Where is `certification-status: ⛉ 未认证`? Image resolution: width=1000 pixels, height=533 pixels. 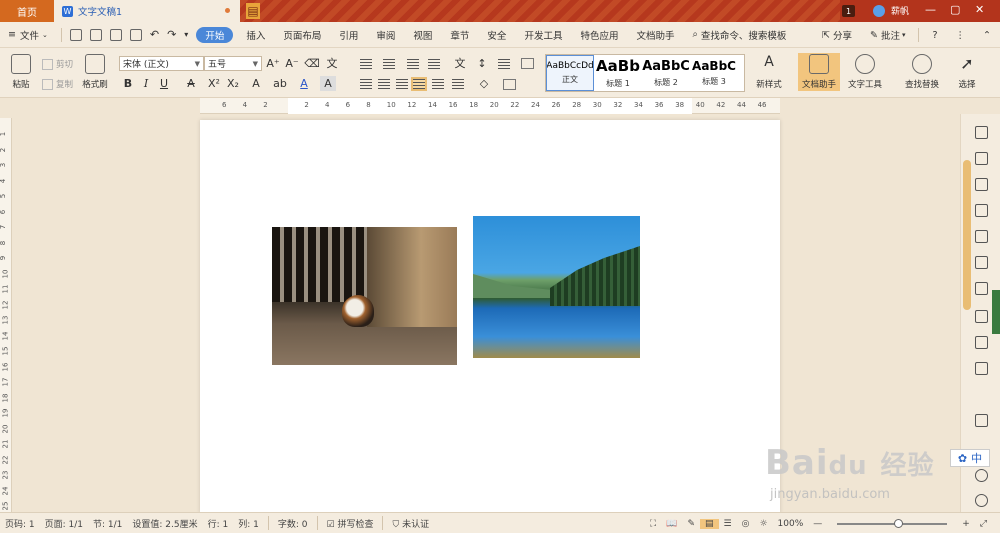 certification-status: ⛉ 未认证 is located at coordinates (410, 523).